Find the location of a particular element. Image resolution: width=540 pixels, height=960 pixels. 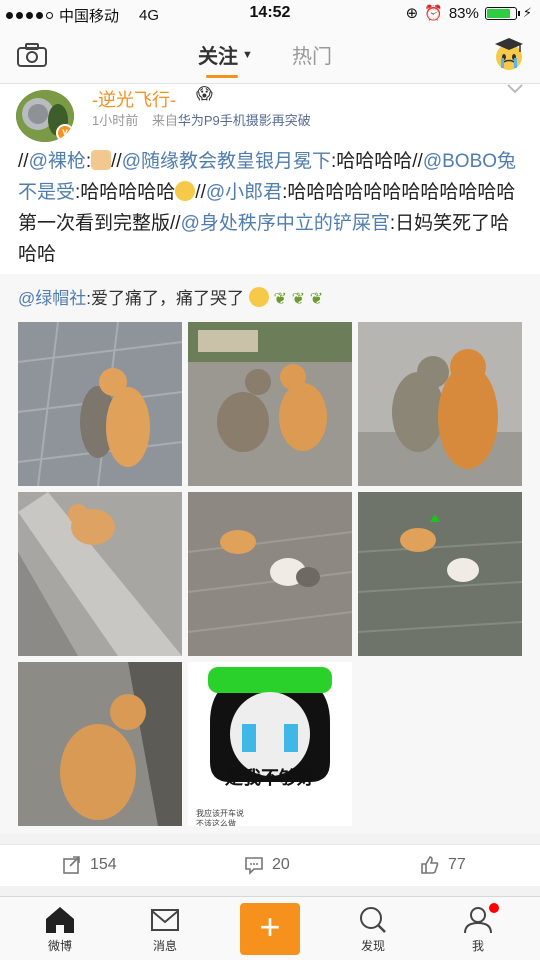

post-meta: 1小时前 来自华为P9手机摄影再突破 is located at coordinates (201, 119).